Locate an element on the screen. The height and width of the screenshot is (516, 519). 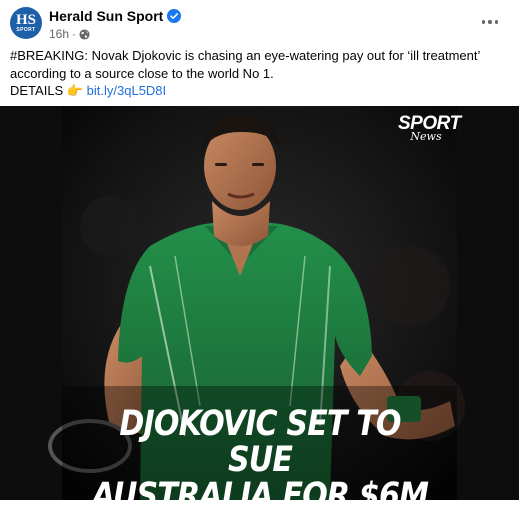
avatar-logo-text: HS is located at coordinates (25, 19).